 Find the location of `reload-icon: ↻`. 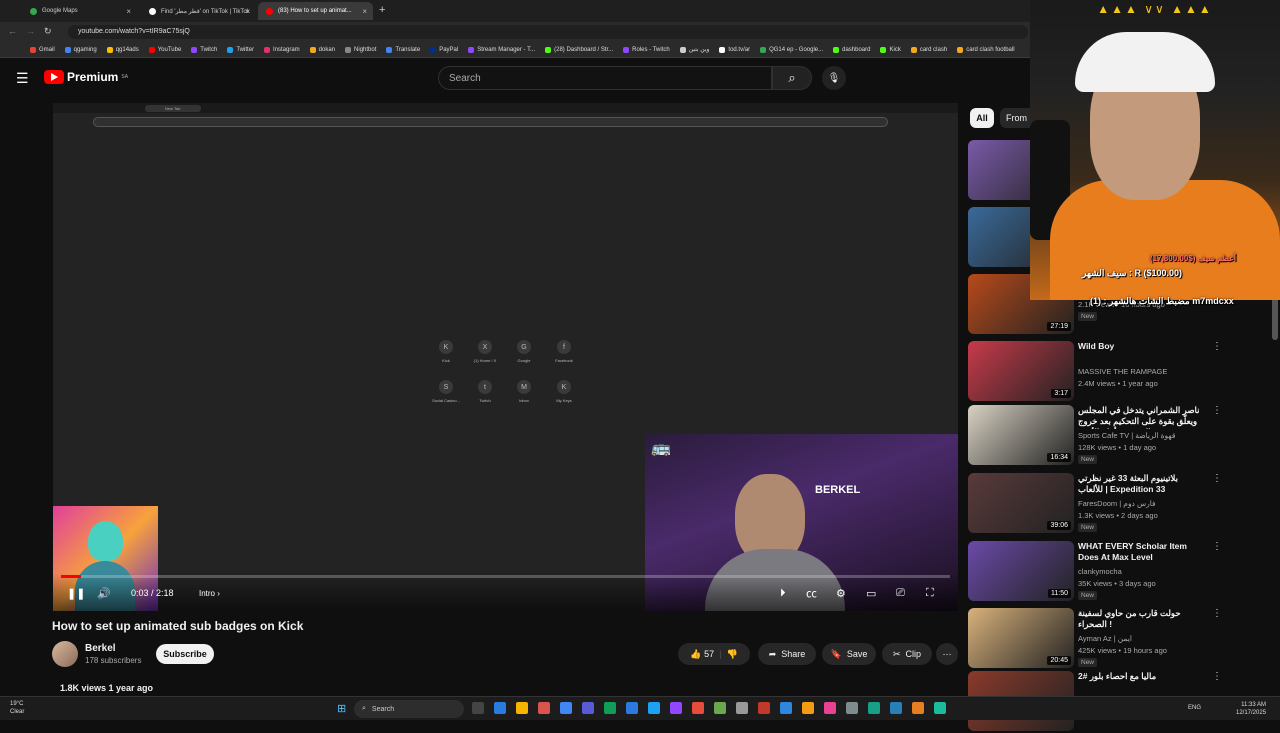

reload-icon: ↻ is located at coordinates (48, 31).